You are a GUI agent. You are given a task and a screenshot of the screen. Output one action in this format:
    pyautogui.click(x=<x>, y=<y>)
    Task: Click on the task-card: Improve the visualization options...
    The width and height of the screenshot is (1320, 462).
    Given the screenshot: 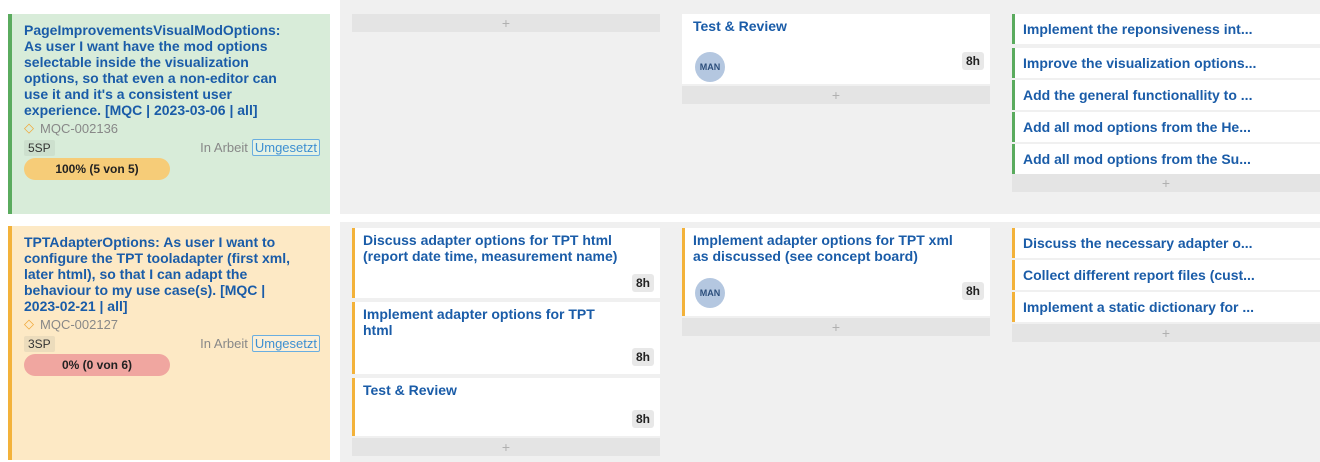 What is the action you would take?
    pyautogui.click(x=1166, y=63)
    